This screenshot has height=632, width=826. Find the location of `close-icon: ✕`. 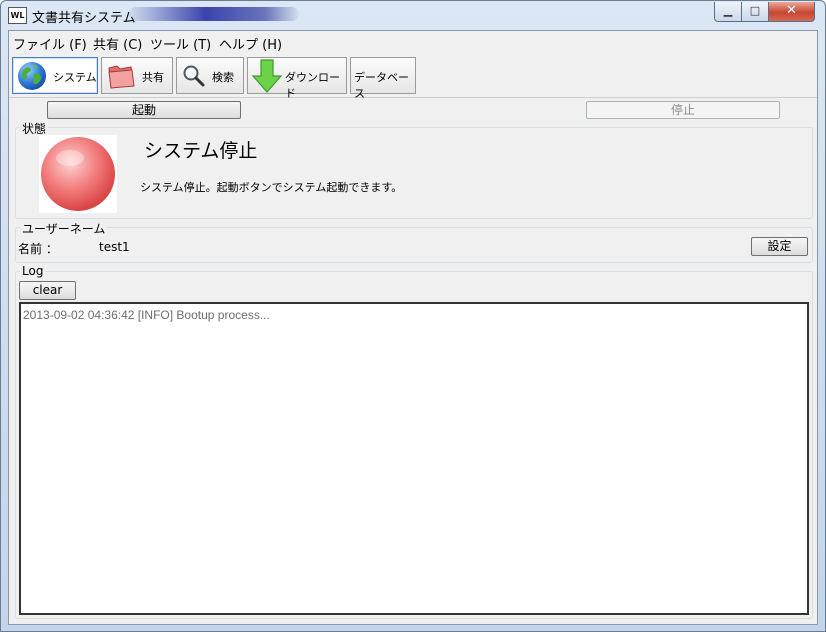

close-icon: ✕ is located at coordinates (791, 10).